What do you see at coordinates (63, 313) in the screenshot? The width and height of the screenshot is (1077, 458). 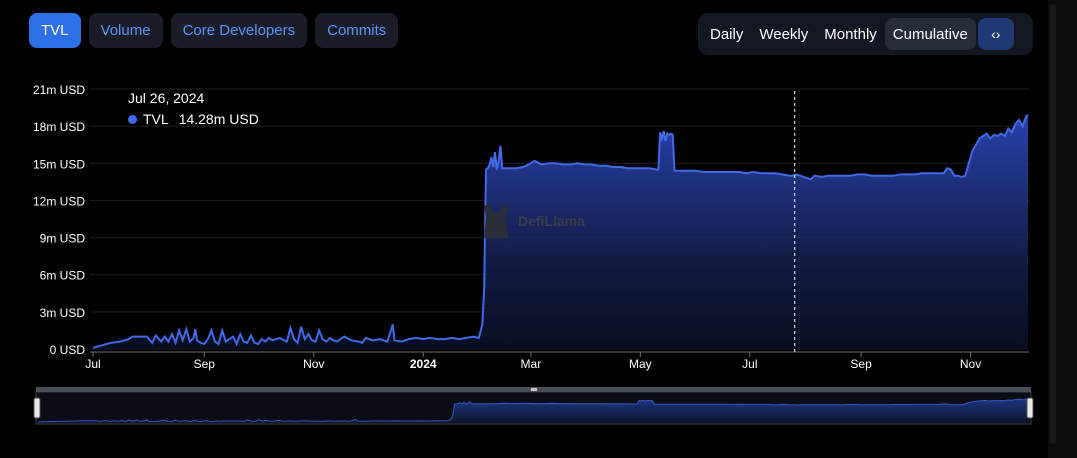 I see `y-tick-label: 3m USD` at bounding box center [63, 313].